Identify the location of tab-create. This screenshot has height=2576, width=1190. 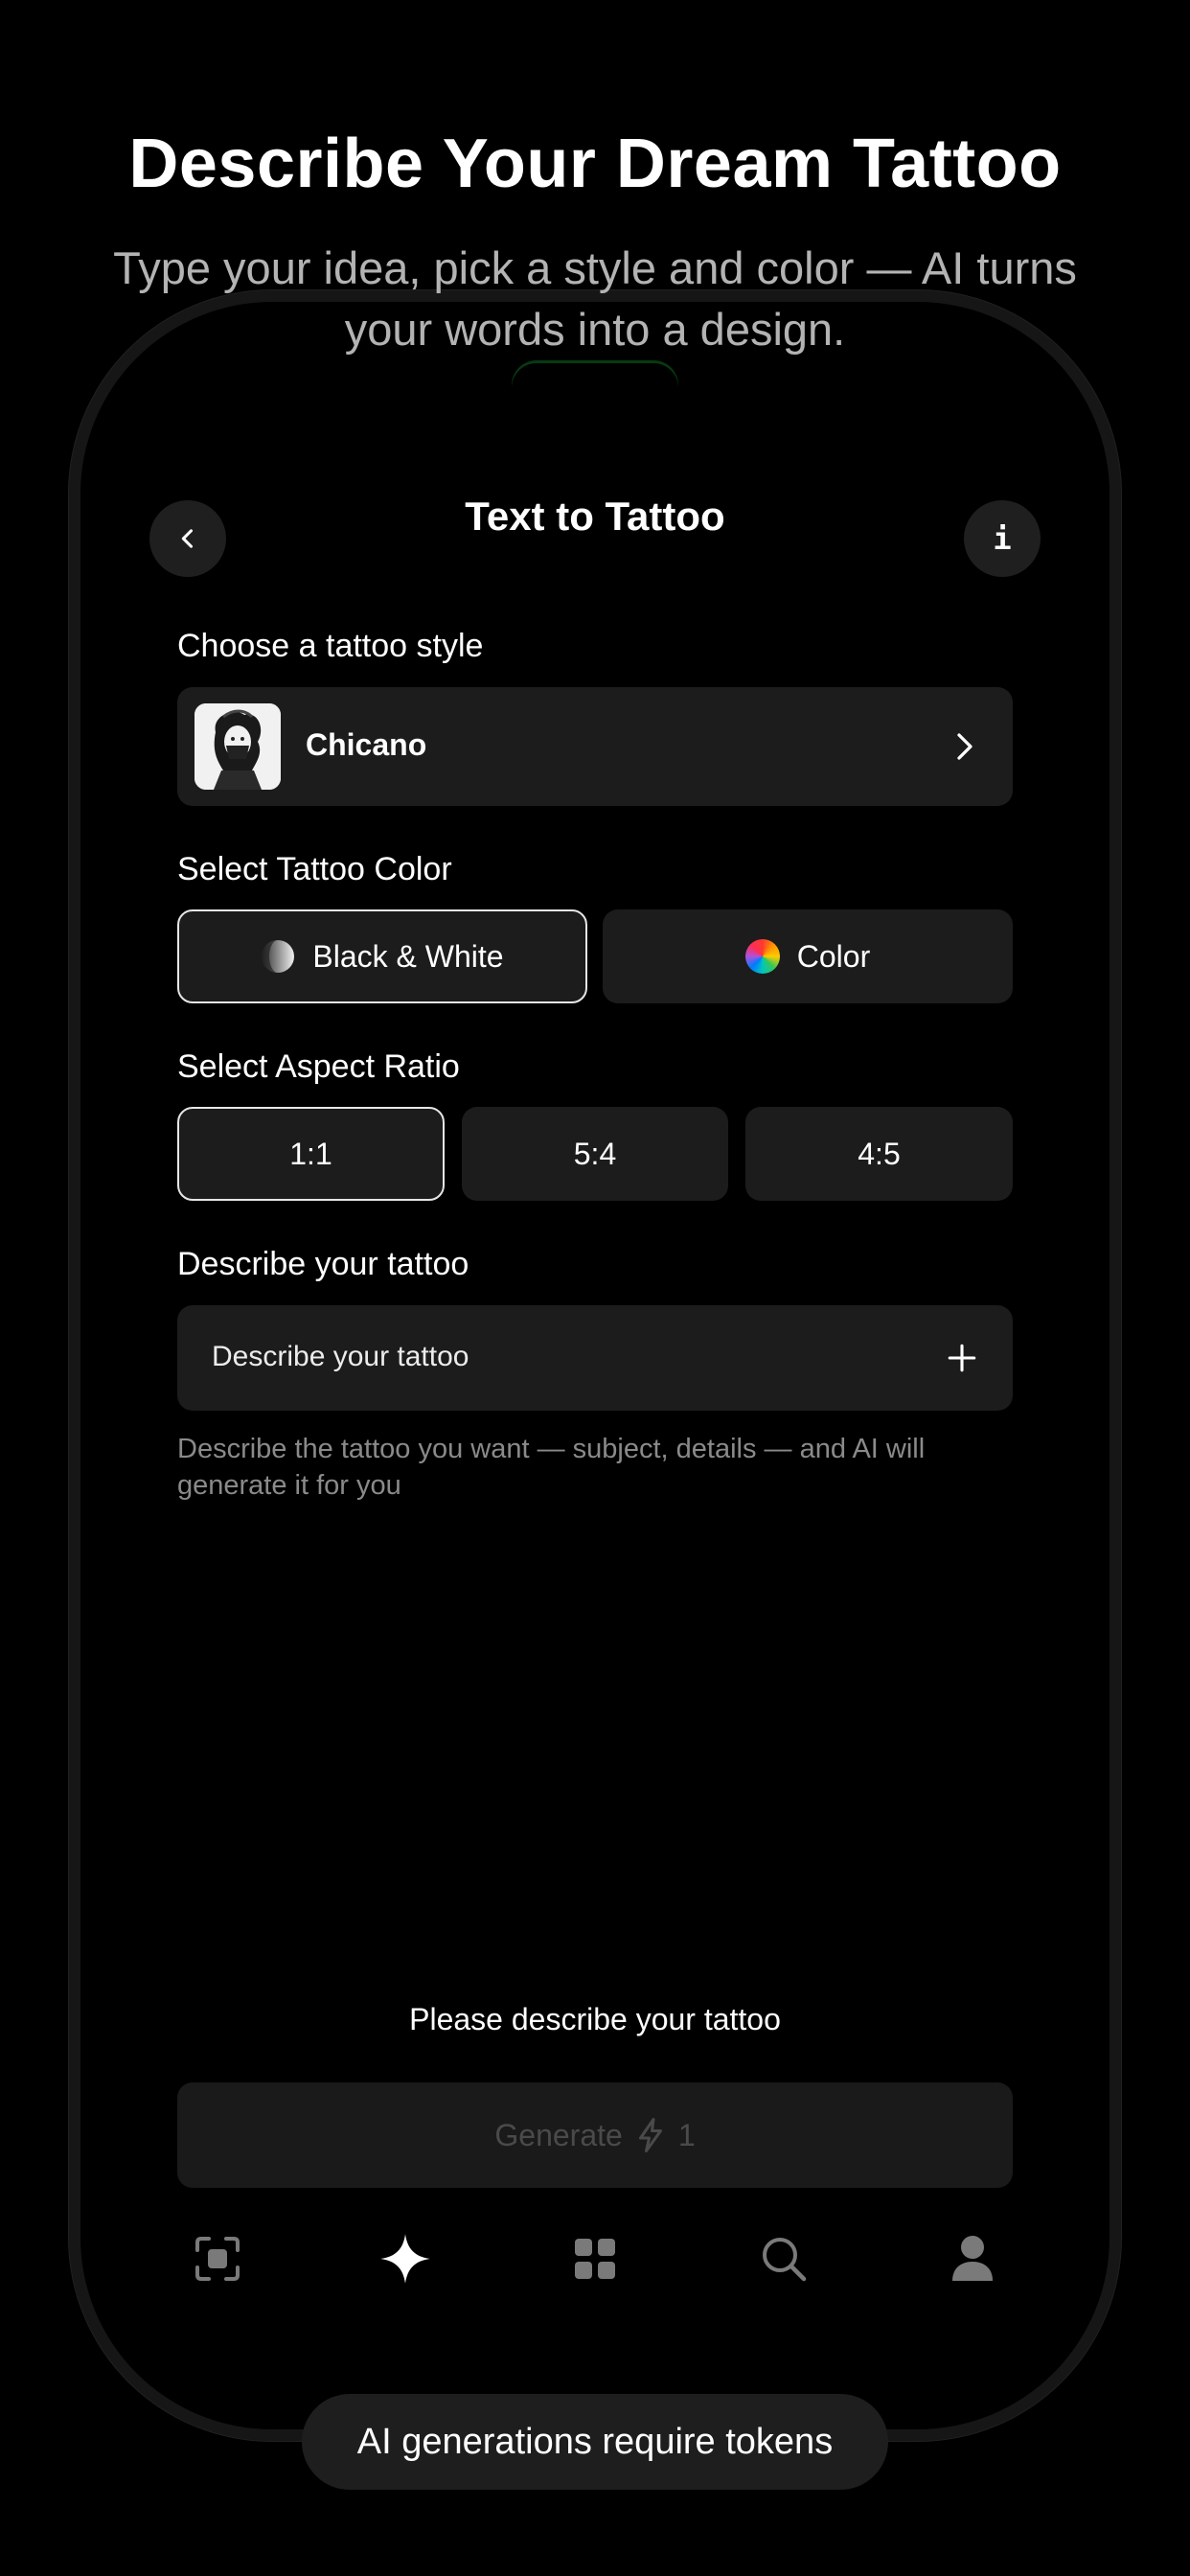
(405, 2258).